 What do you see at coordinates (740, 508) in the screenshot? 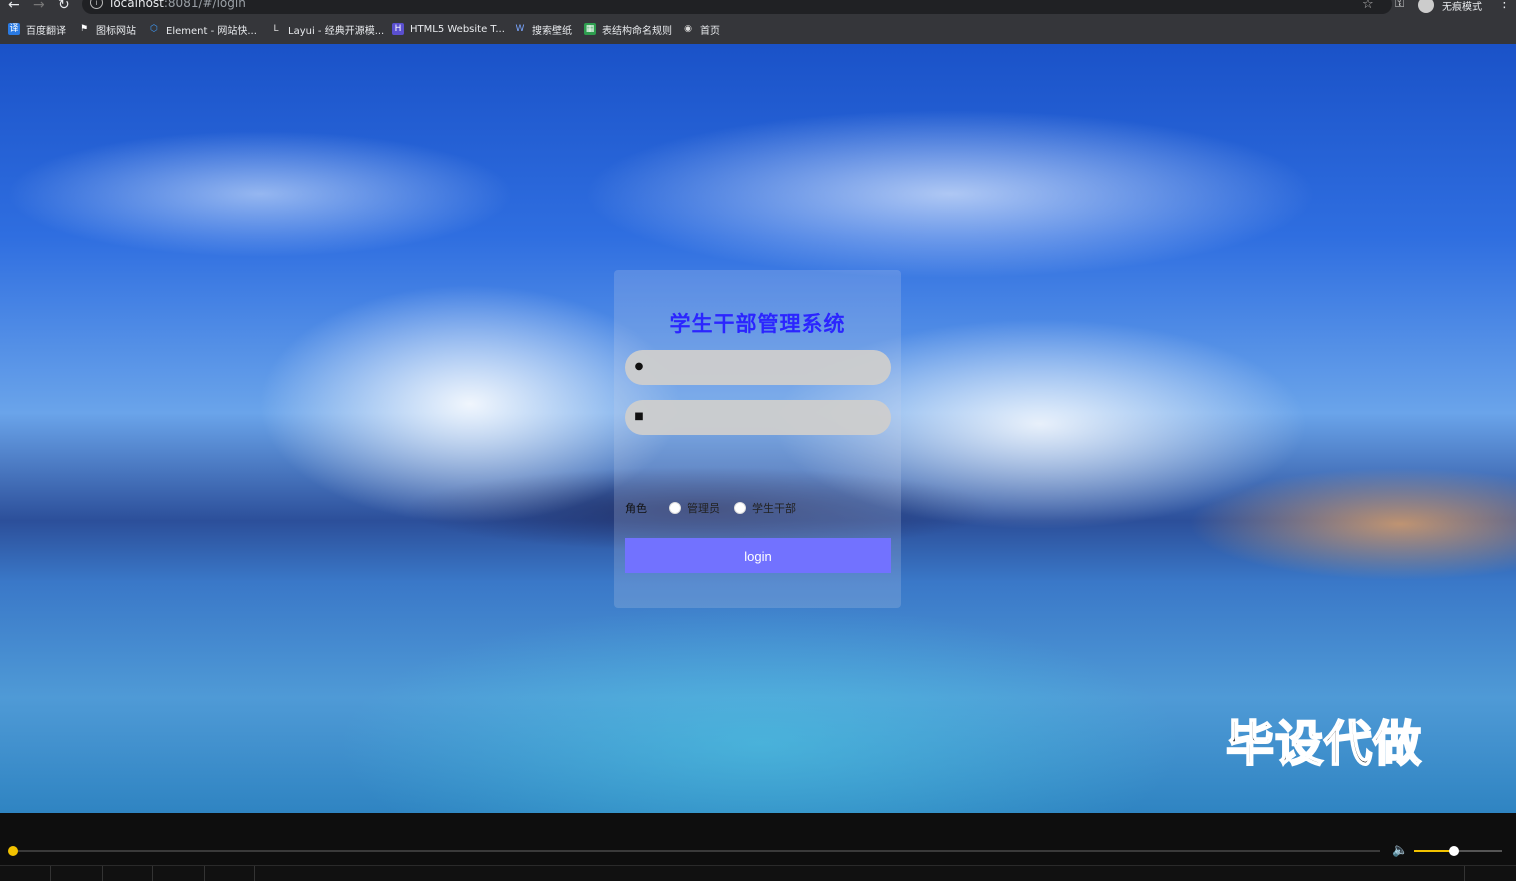
I see `role-radio-student-cadre` at bounding box center [740, 508].